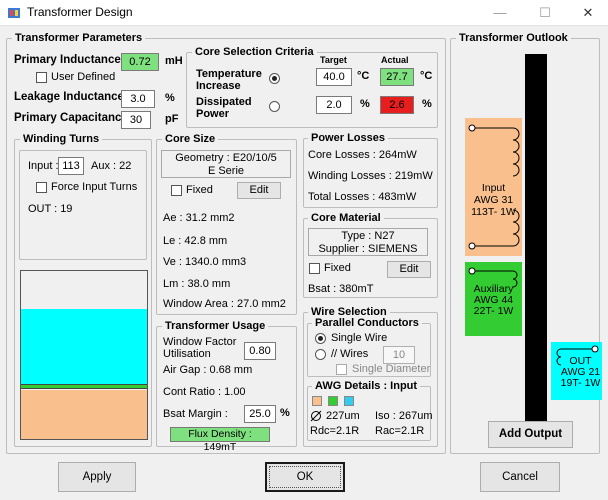  What do you see at coordinates (513, 38) in the screenshot?
I see `transformer-outlook-title: Transformer Outlook` at bounding box center [513, 38].